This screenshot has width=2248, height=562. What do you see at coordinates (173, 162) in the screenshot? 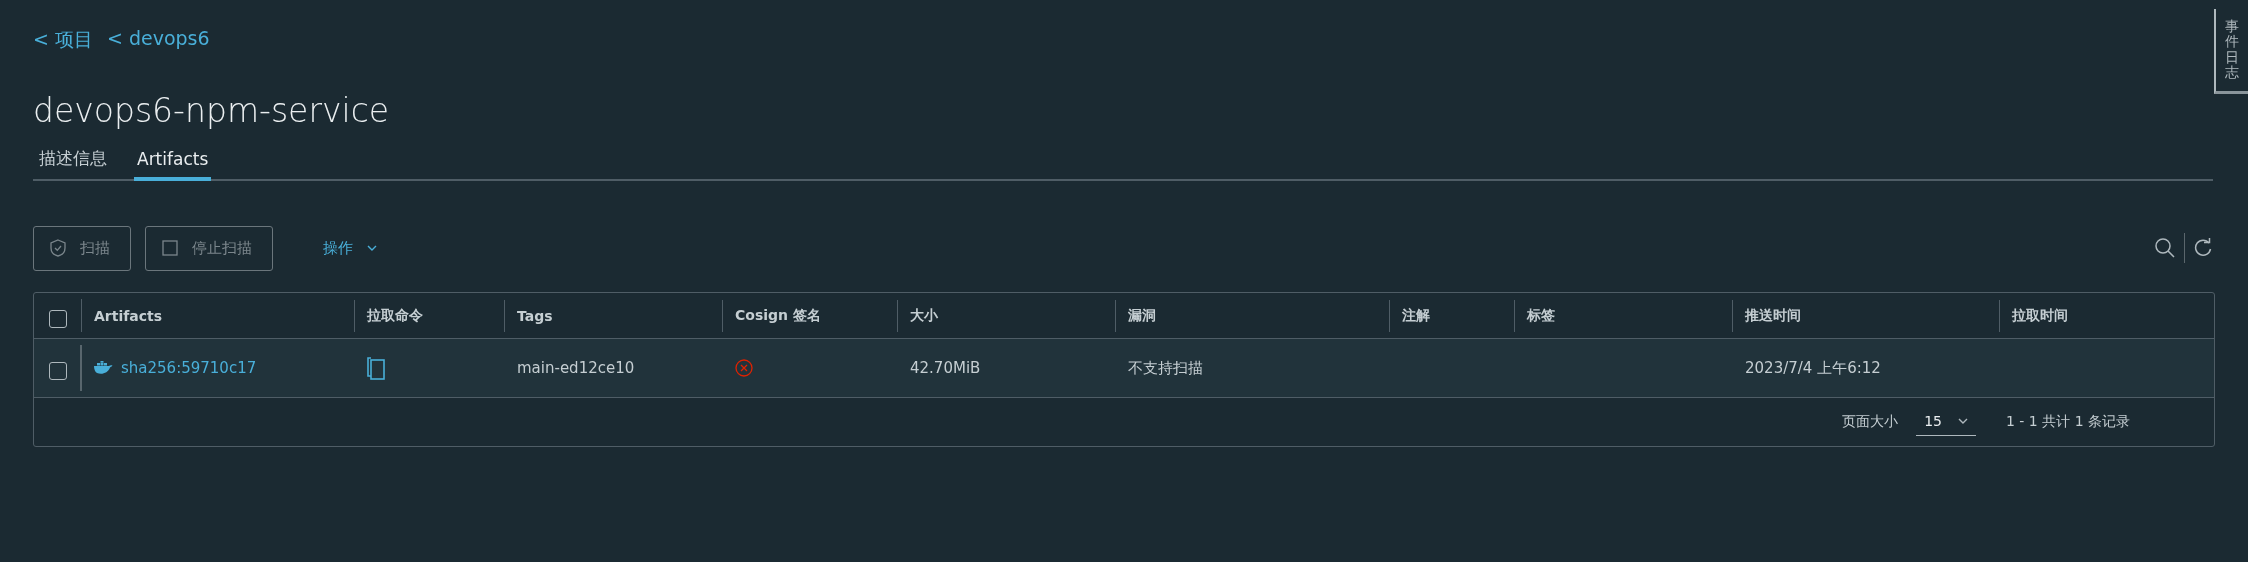
I see `tab: Artifacts` at bounding box center [173, 162].